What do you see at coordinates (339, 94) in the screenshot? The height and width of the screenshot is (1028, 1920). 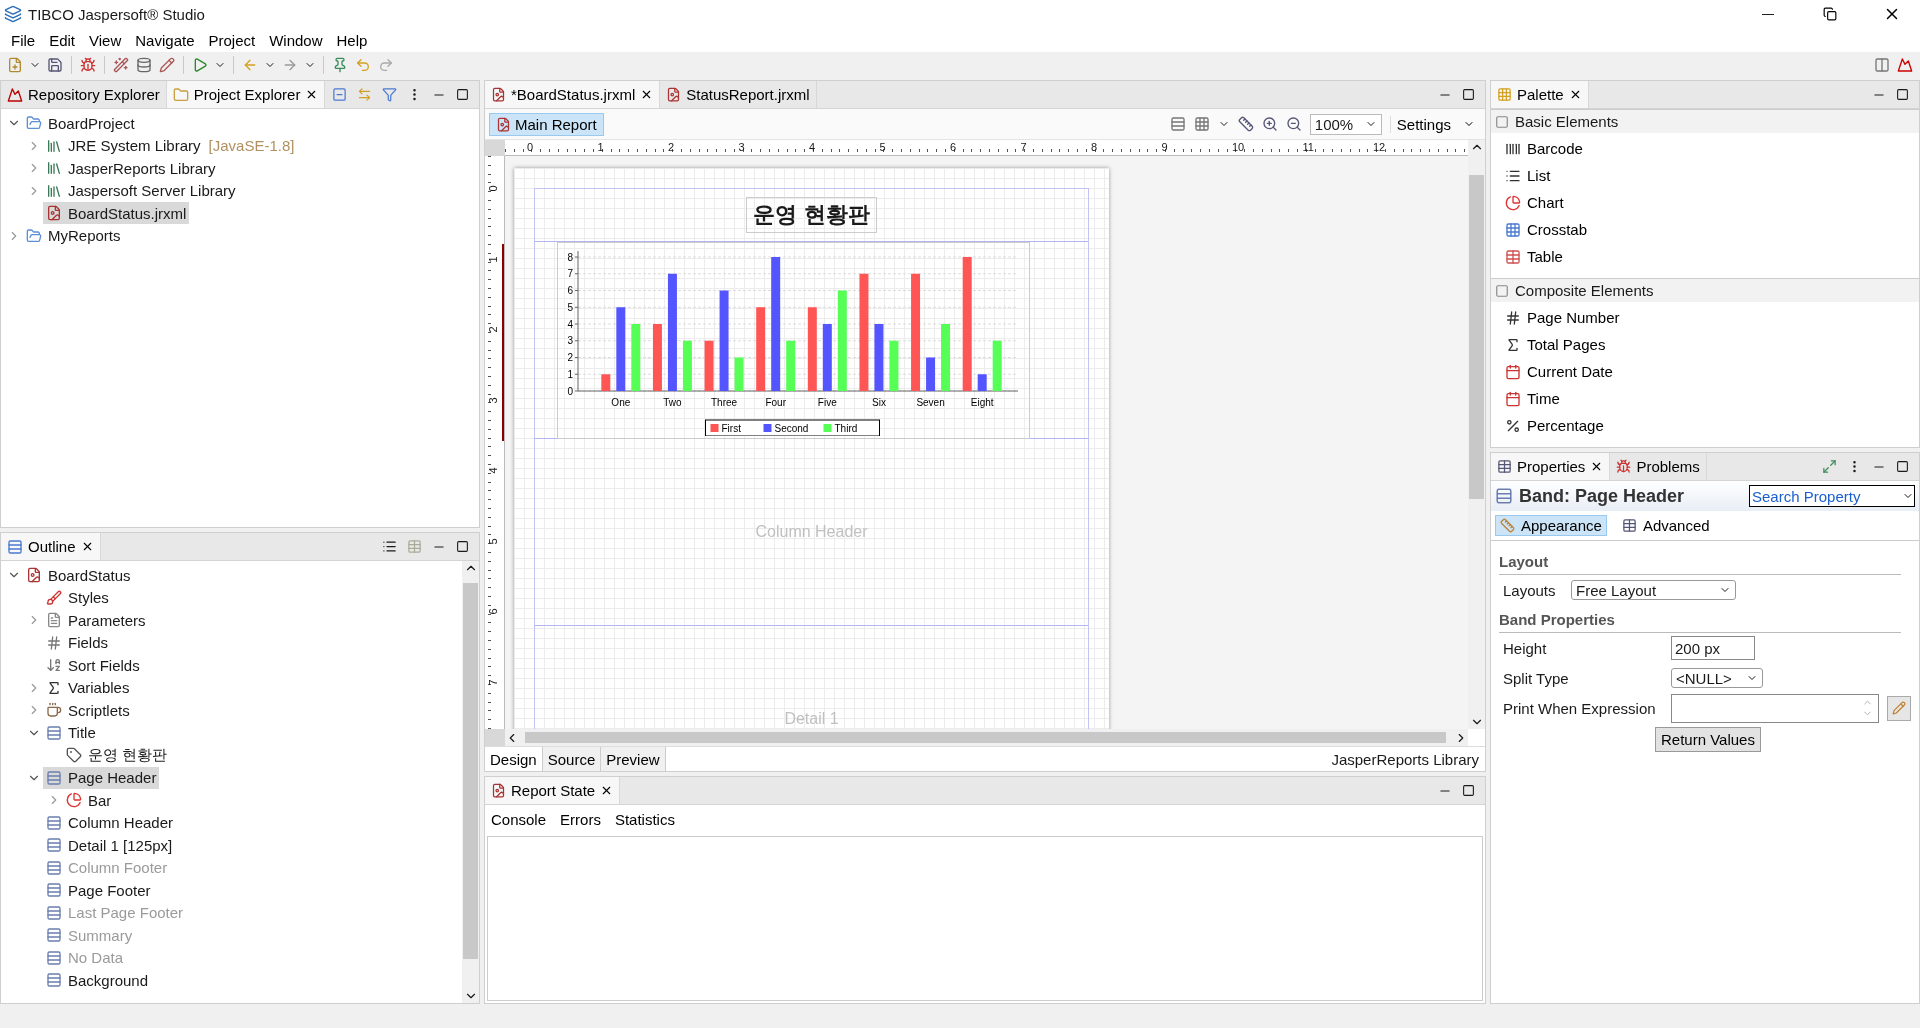 I see `collapse-all-icon` at bounding box center [339, 94].